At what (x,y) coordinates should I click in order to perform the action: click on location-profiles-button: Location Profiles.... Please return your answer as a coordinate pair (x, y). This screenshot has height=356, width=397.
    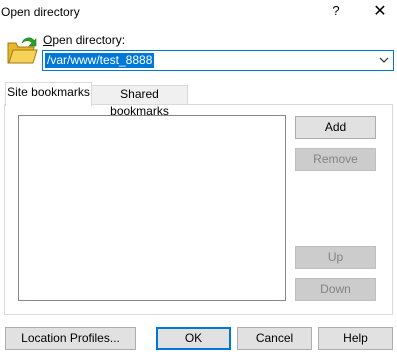
    Looking at the image, I should click on (70, 338).